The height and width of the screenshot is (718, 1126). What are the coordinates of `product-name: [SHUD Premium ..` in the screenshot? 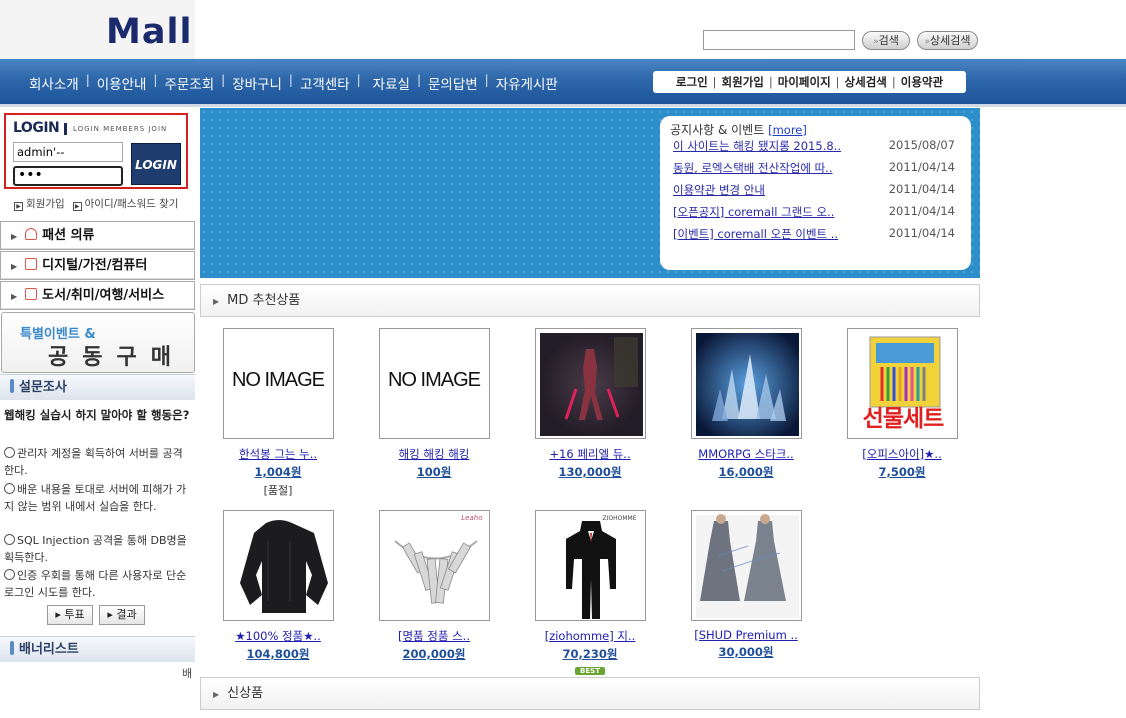 It's located at (746, 635).